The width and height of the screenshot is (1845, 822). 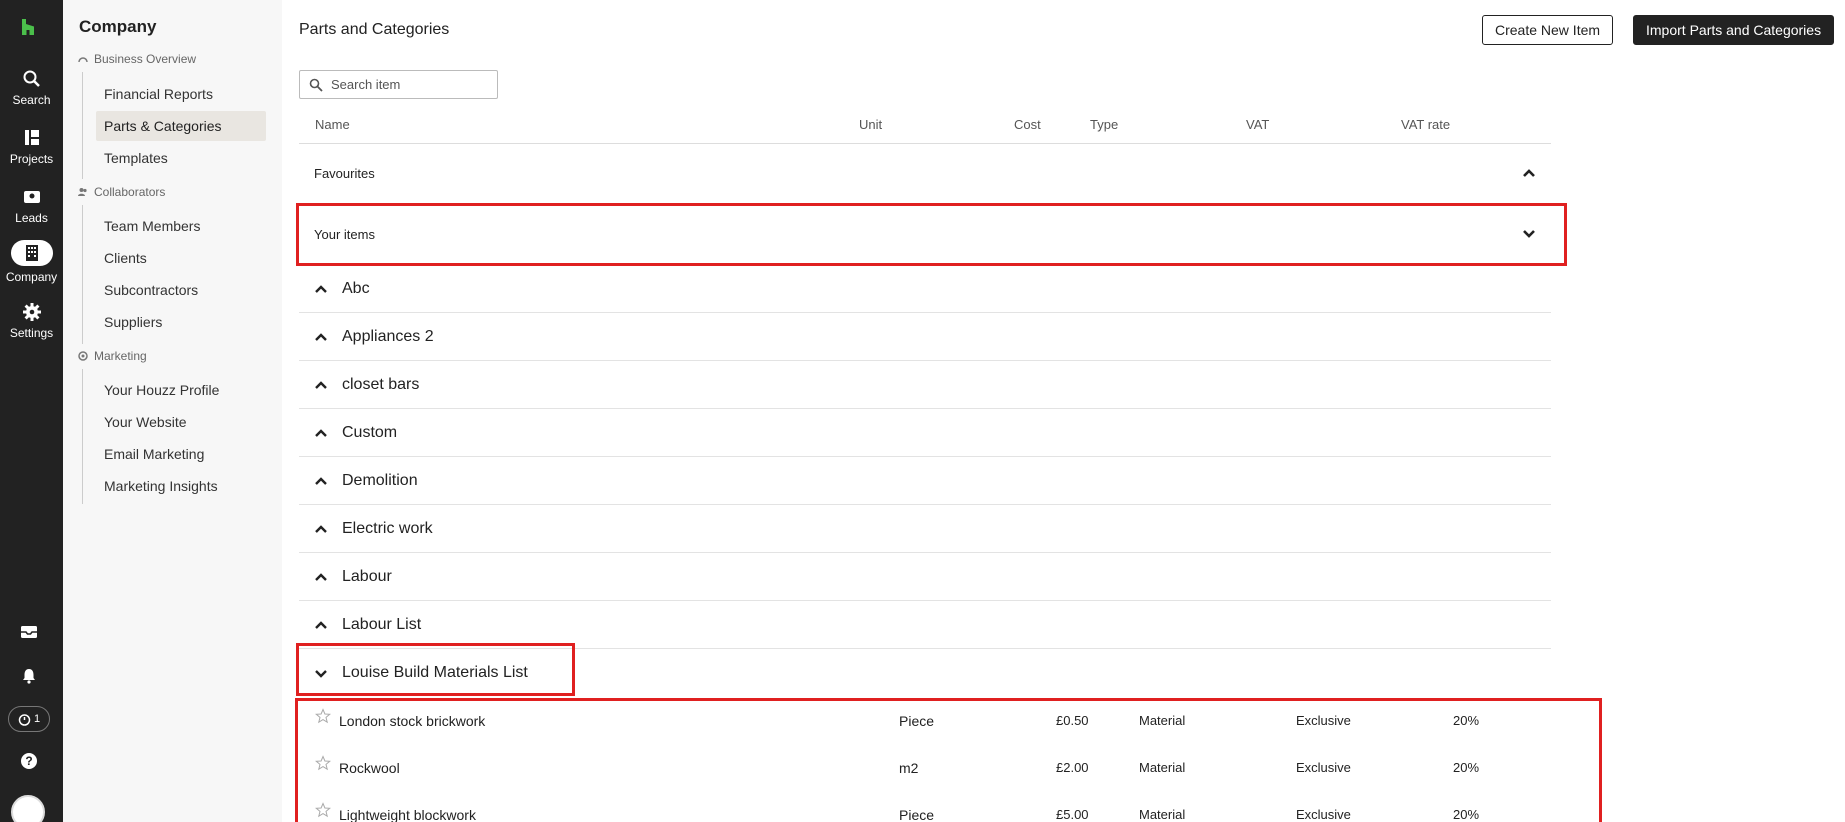 What do you see at coordinates (925, 529) in the screenshot?
I see `category-row: Electric work` at bounding box center [925, 529].